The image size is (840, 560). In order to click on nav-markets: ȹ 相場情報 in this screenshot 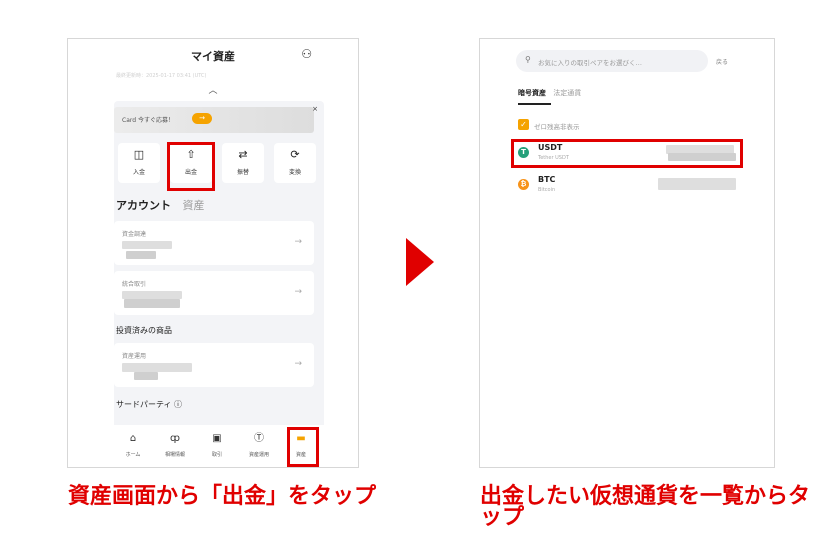, I will do `click(175, 445)`.